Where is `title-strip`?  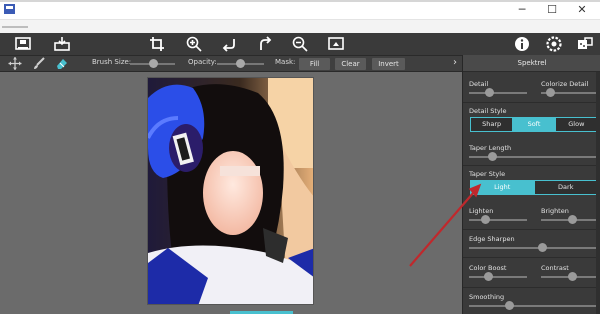
title-strip is located at coordinates (300, 1).